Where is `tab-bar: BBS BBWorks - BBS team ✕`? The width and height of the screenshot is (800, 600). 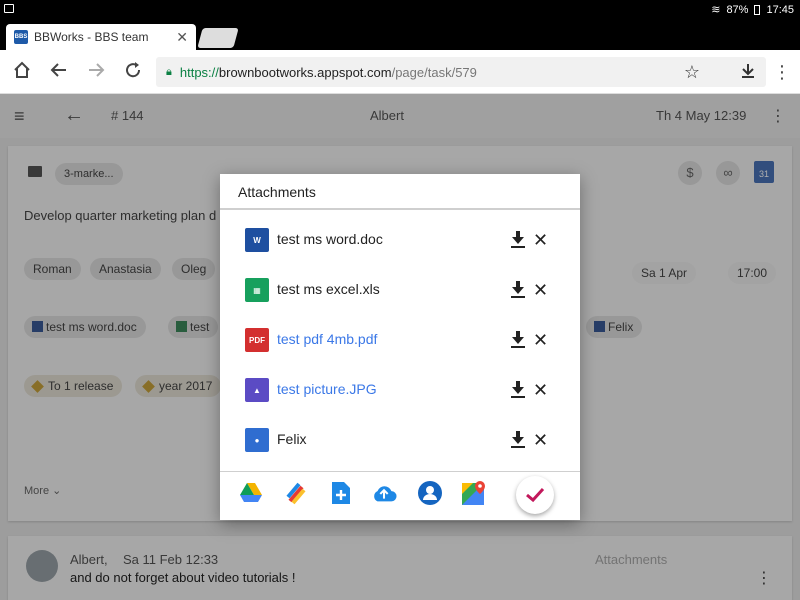
tab-bar: BBS BBWorks - BBS team ✕ is located at coordinates (400, 35).